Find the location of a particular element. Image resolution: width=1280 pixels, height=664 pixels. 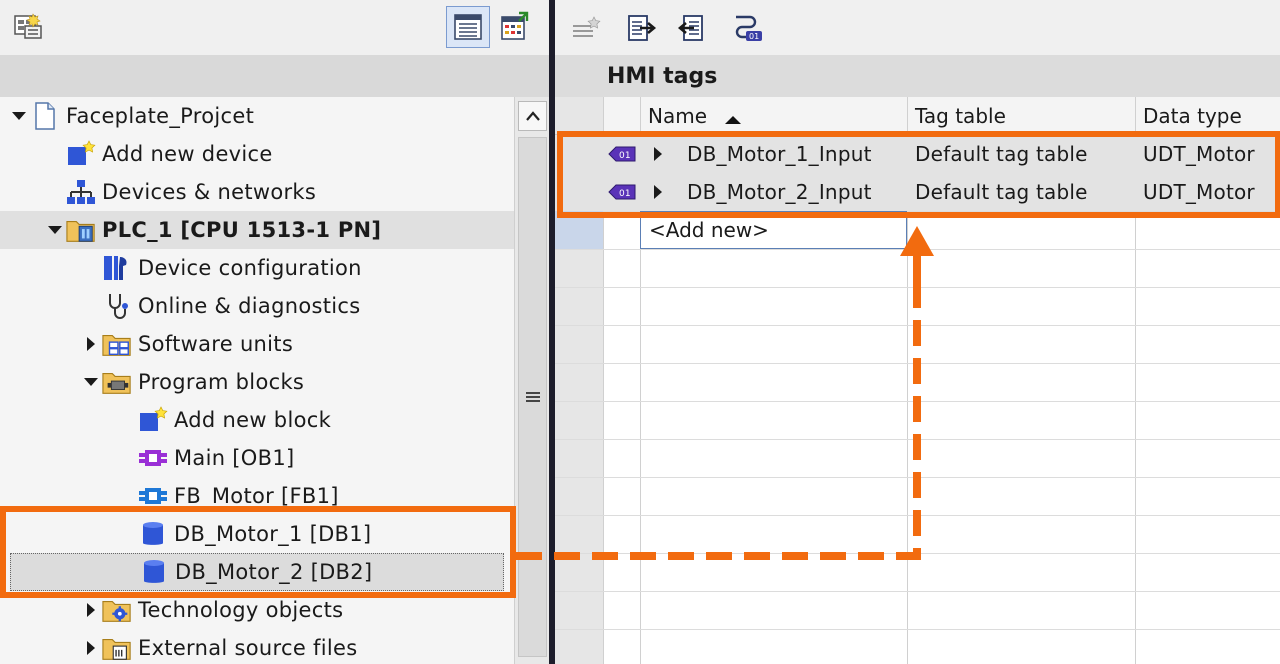

tree-item-label: DB_Motor_1 [DB1] is located at coordinates (273, 534).